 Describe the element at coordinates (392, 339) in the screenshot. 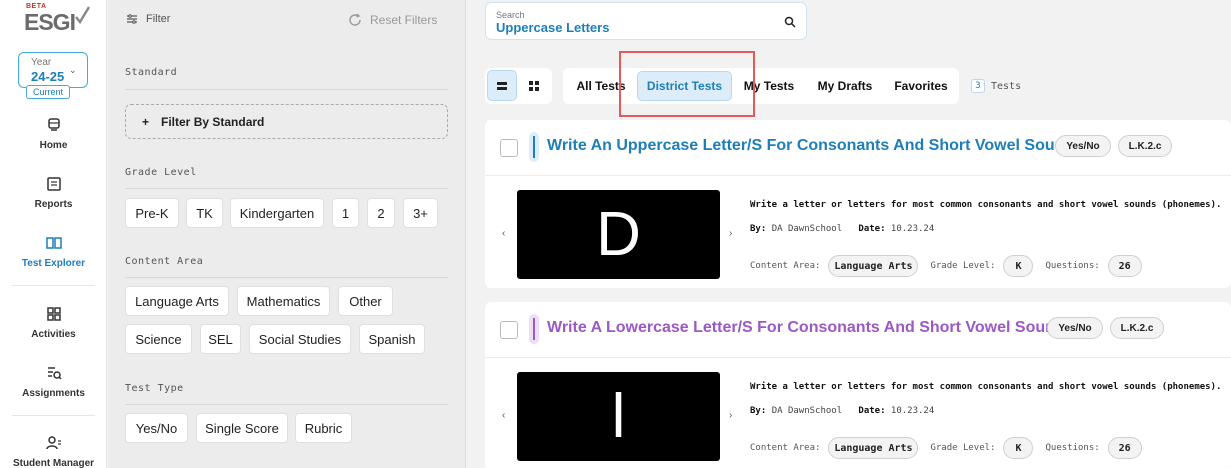

I see `content-chip: Spanish` at that location.